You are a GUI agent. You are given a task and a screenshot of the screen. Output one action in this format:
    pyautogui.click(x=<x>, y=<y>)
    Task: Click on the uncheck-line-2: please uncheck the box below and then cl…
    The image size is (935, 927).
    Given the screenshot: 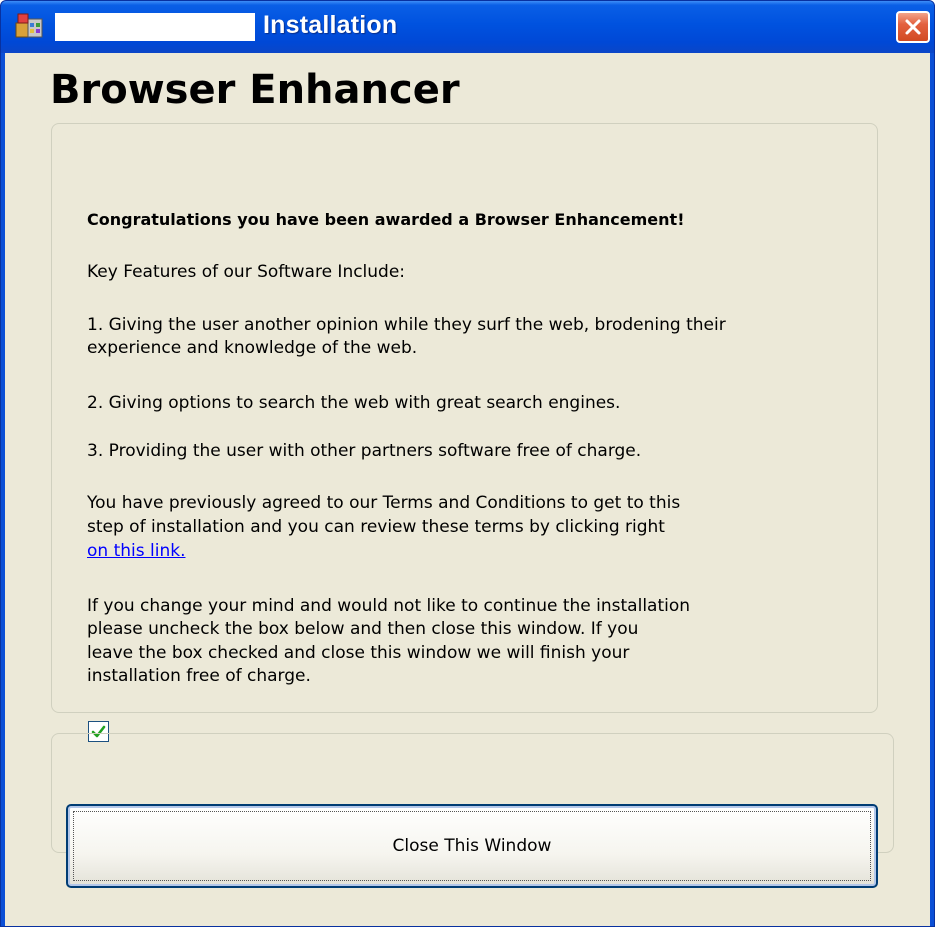 What is the action you would take?
    pyautogui.click(x=363, y=629)
    